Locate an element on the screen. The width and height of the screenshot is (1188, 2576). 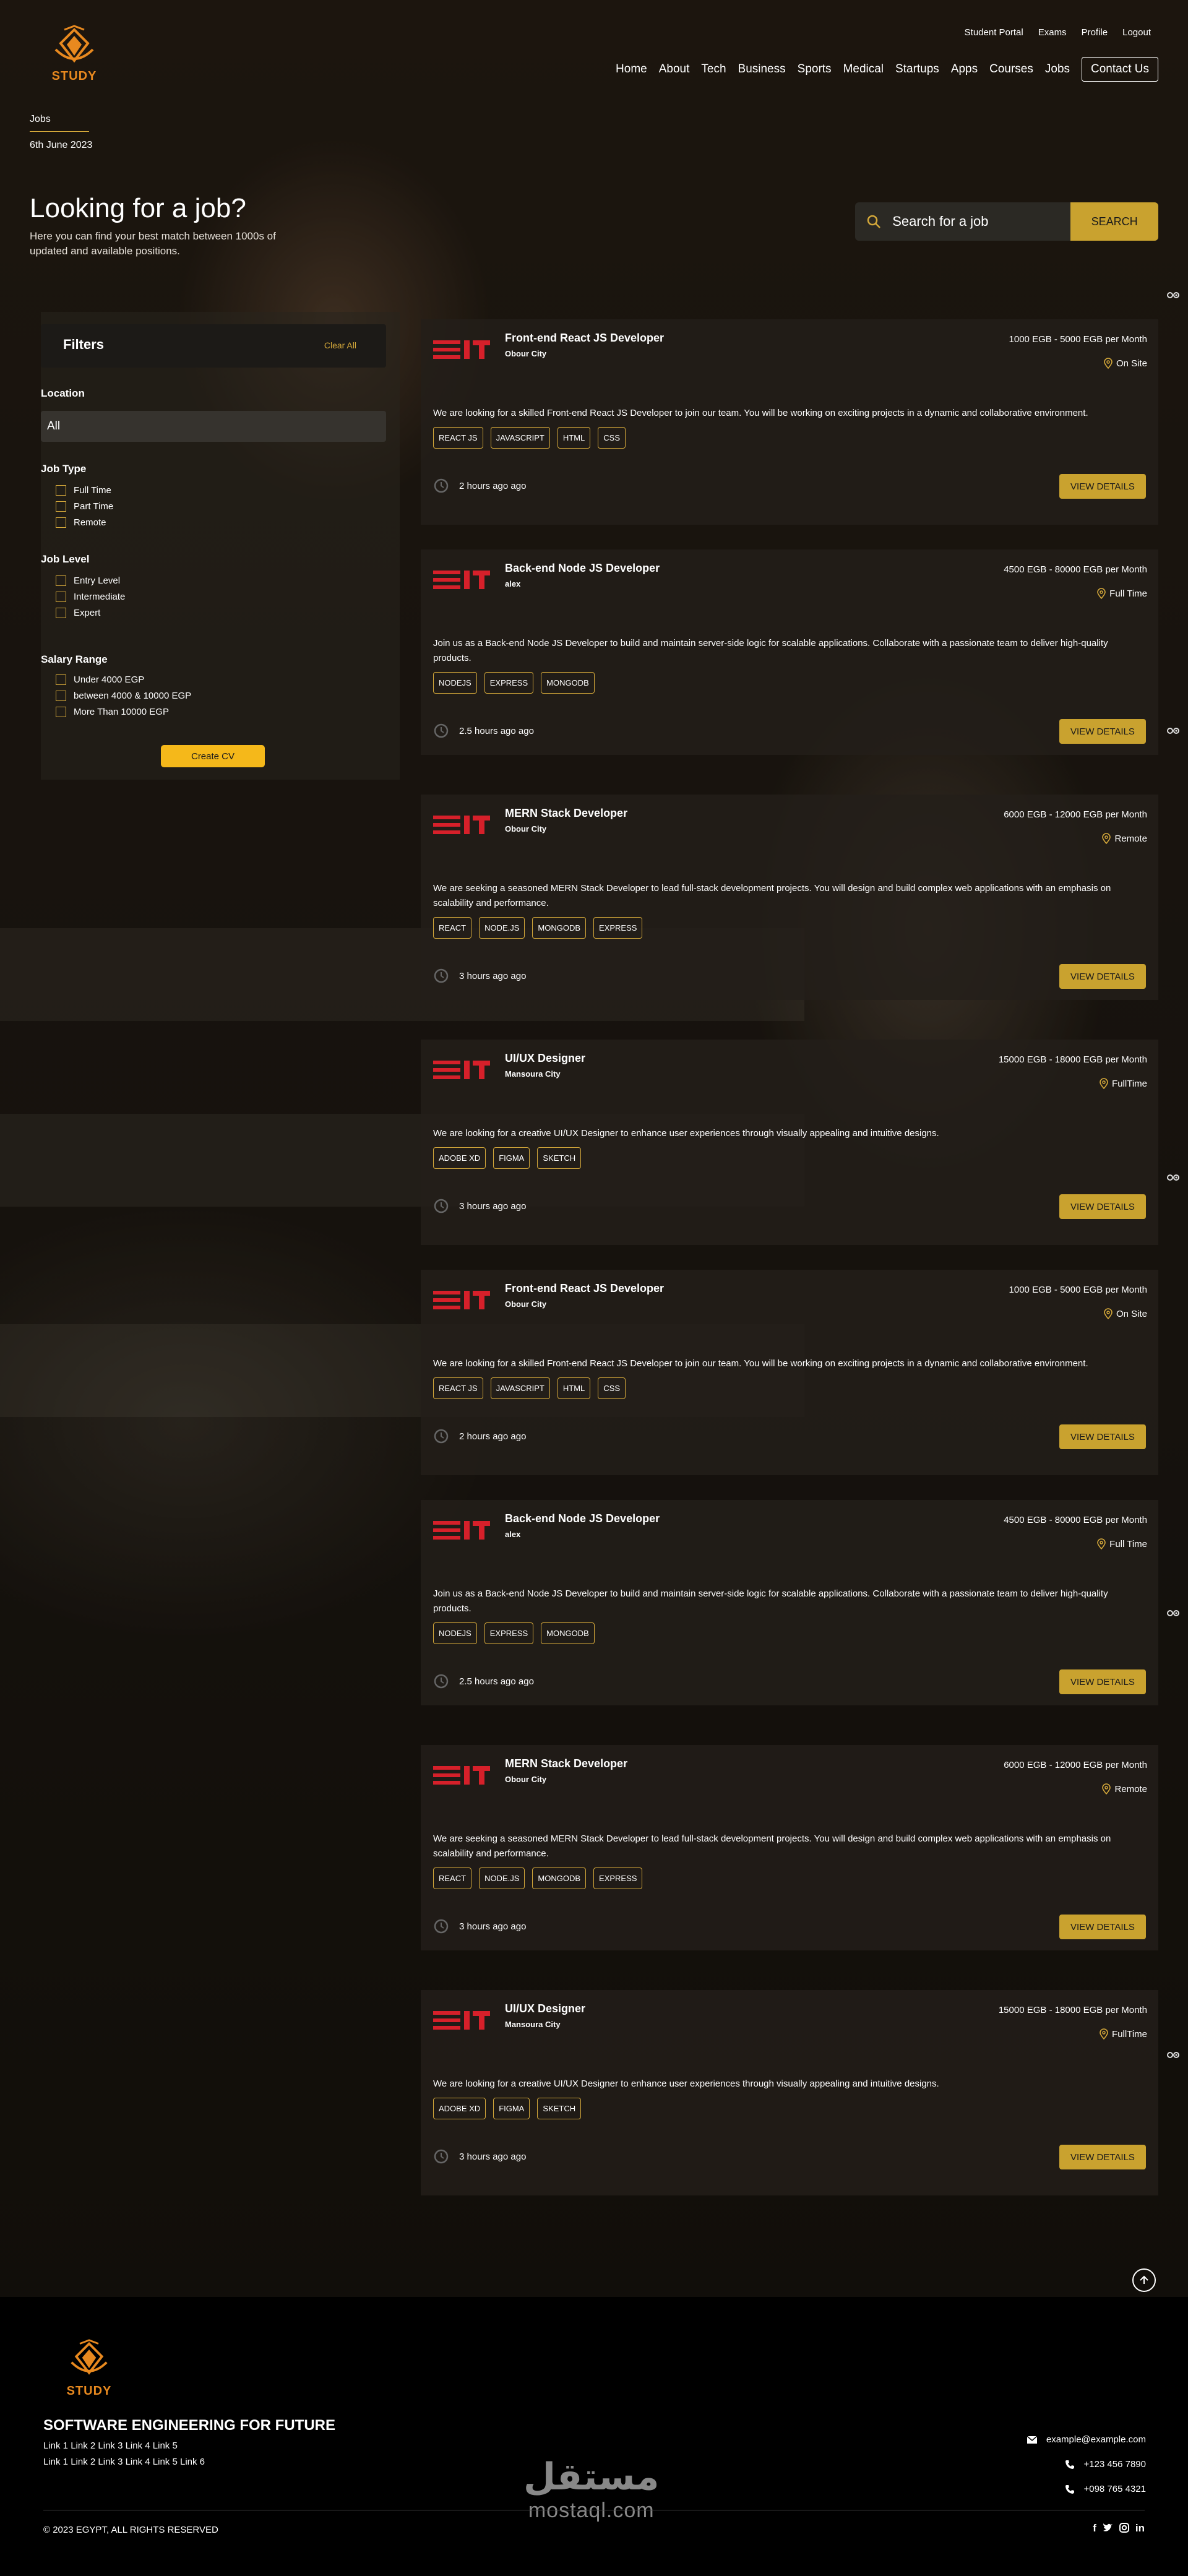
nav-apps: Apps is located at coordinates (964, 69).